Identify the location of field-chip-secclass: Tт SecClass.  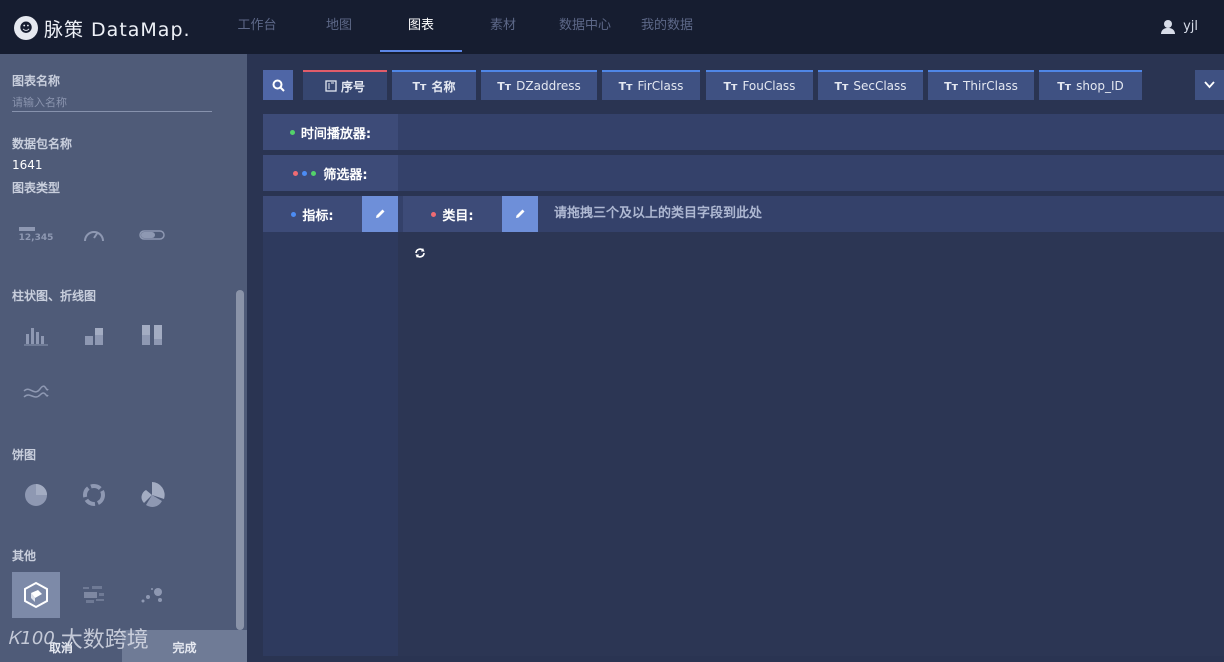
(870, 85).